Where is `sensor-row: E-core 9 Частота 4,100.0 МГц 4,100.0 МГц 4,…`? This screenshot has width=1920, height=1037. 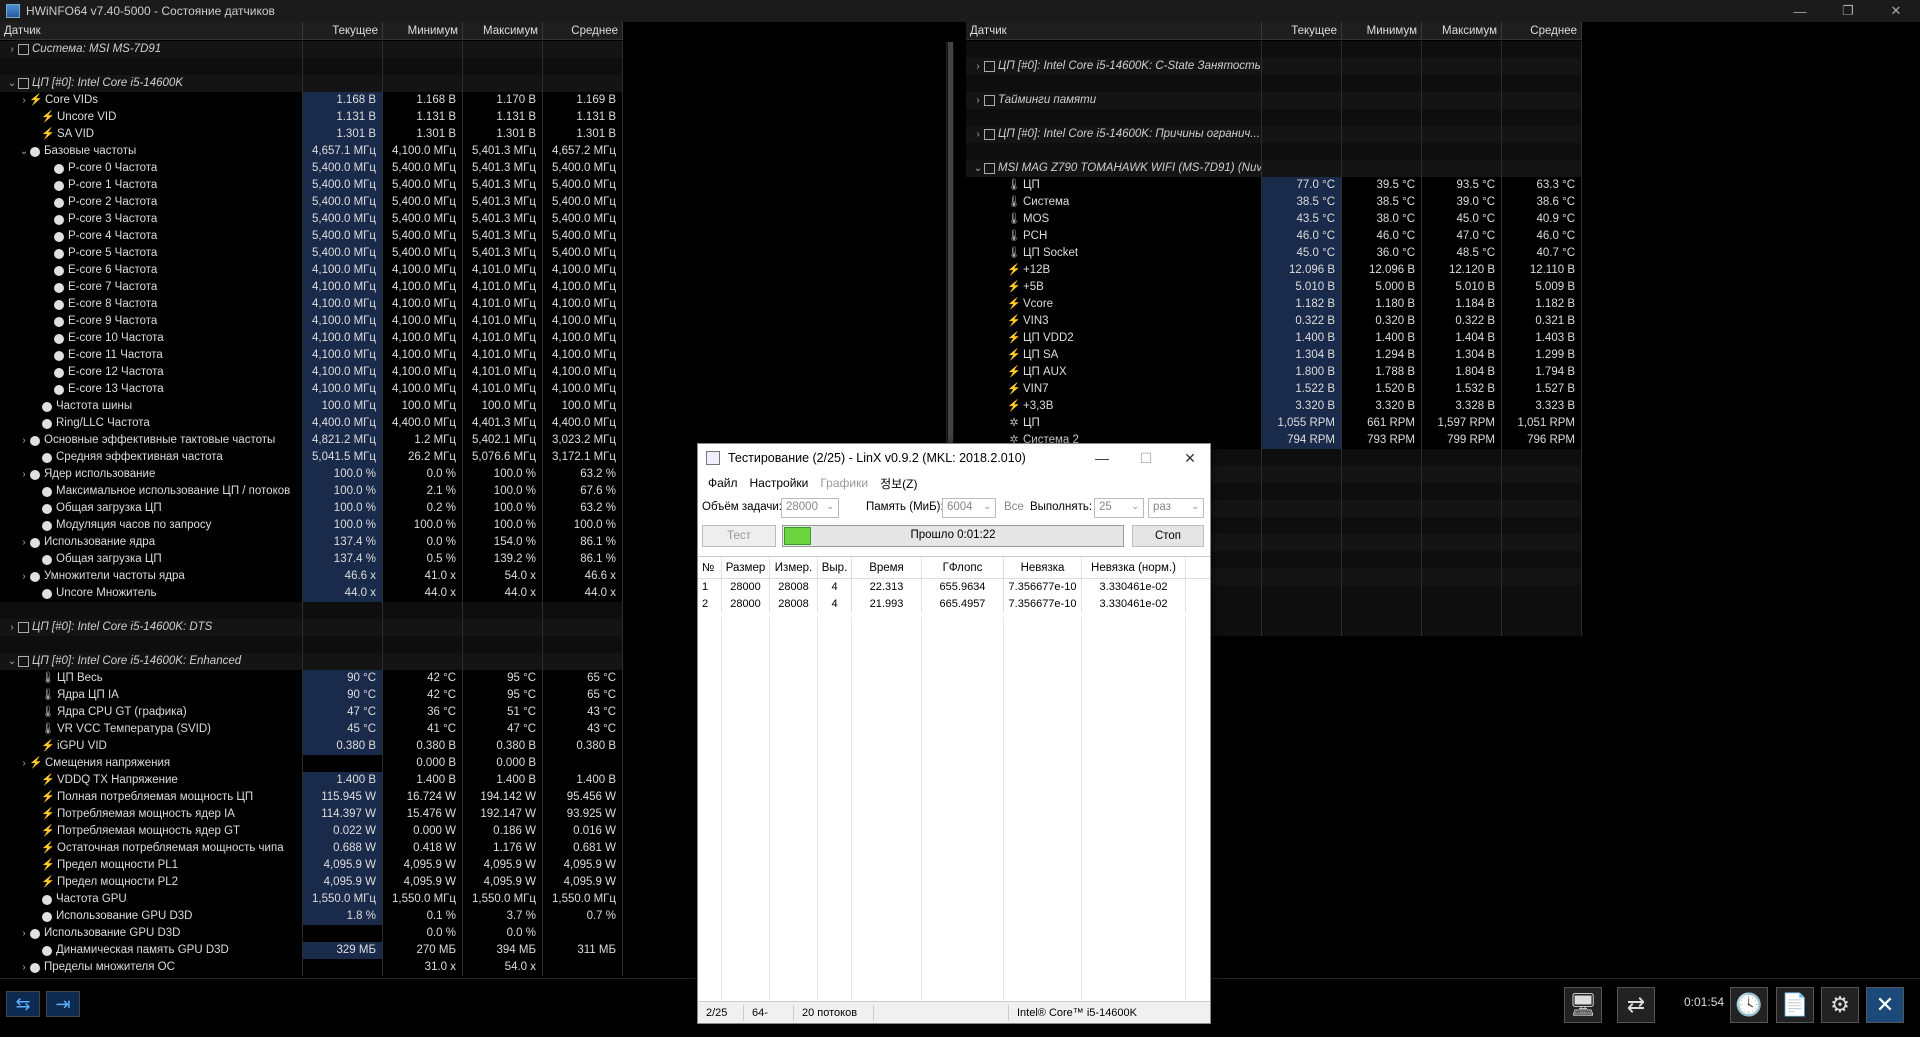 sensor-row: E-core 9 Частота 4,100.0 МГц 4,100.0 МГц 4,… is located at coordinates (311, 321).